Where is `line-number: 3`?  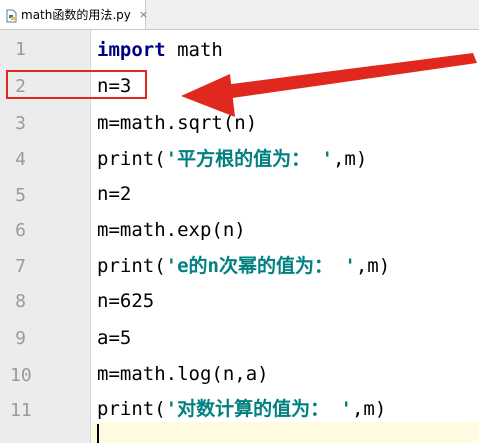
line-number: 3 is located at coordinates (20, 123).